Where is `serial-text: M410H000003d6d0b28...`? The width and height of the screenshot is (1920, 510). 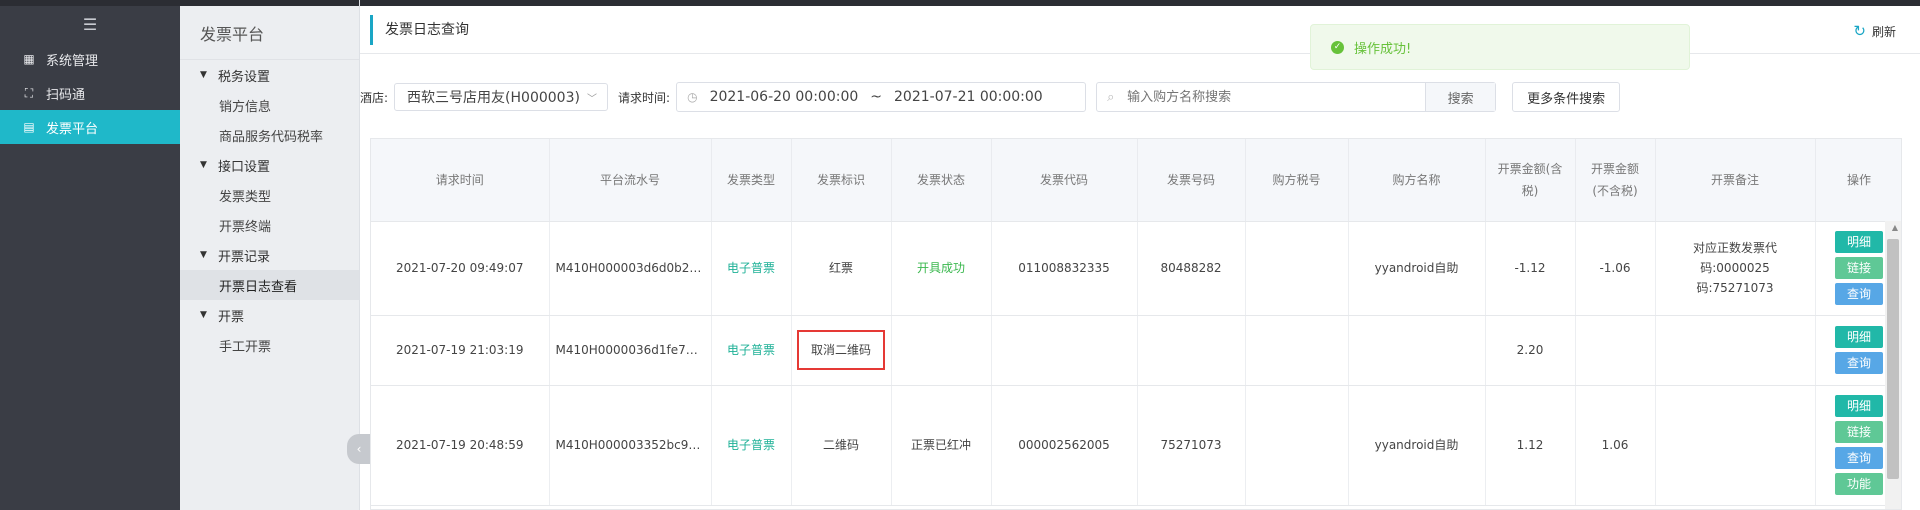 serial-text: M410H000003d6d0b28... is located at coordinates (632, 268).